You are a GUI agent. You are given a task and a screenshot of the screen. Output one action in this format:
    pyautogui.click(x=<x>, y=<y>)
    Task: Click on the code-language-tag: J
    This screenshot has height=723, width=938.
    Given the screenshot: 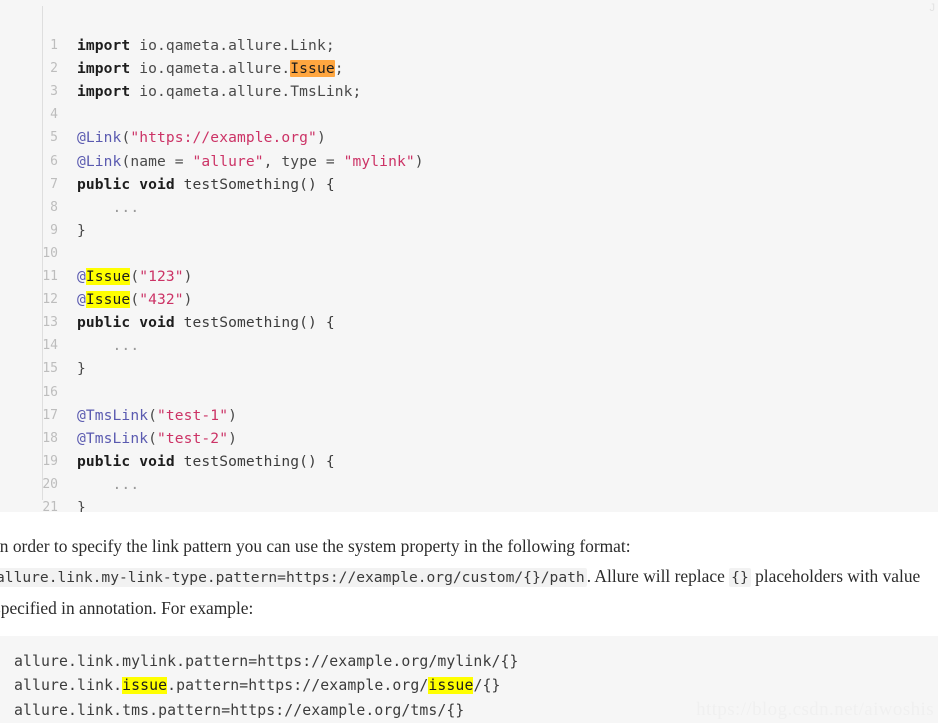 What is the action you would take?
    pyautogui.click(x=932, y=8)
    